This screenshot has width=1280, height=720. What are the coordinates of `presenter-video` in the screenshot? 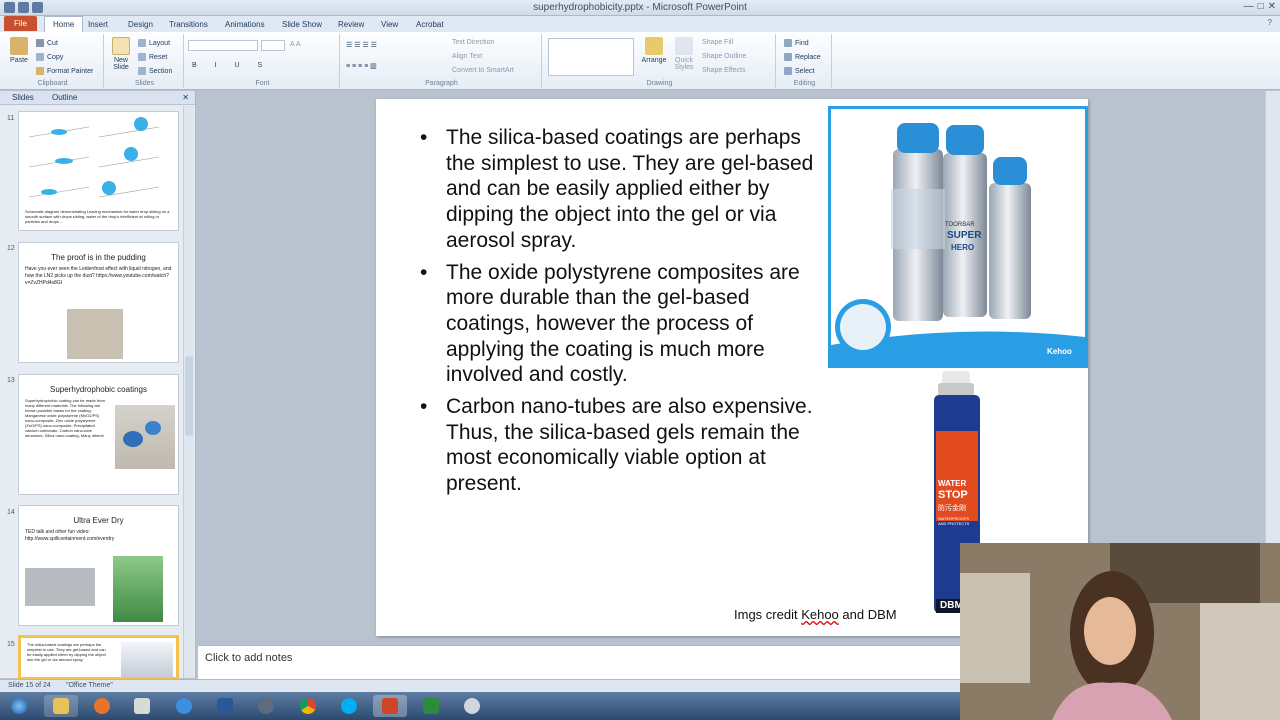 It's located at (1120, 631).